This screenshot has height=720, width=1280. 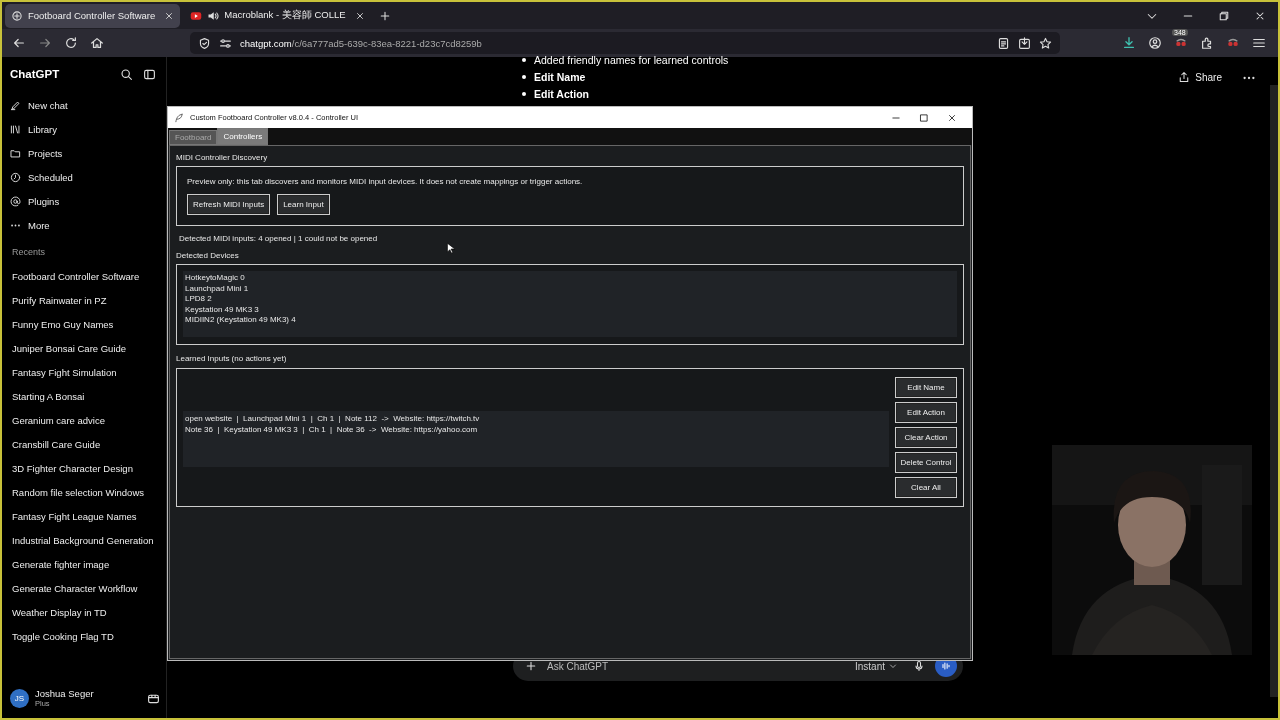 I want to click on home-icon, so click(x=97, y=43).